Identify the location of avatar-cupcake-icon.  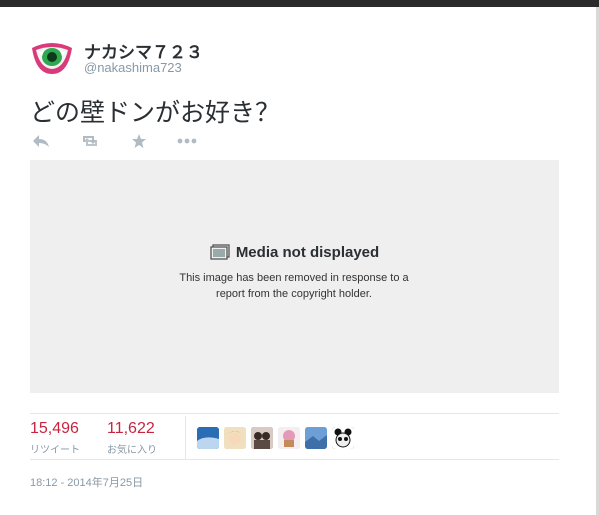
(289, 438).